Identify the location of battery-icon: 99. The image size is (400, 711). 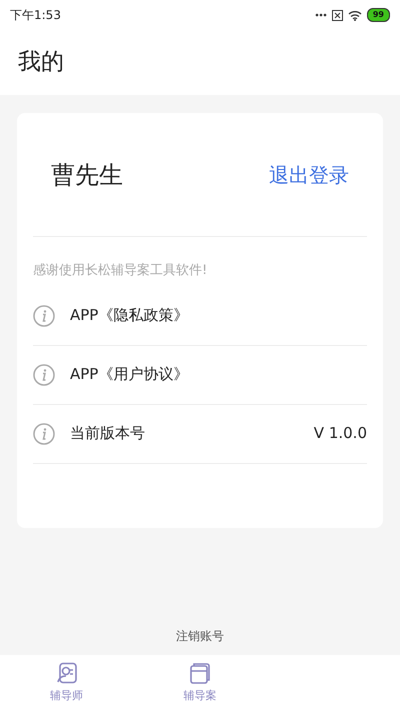
(378, 15).